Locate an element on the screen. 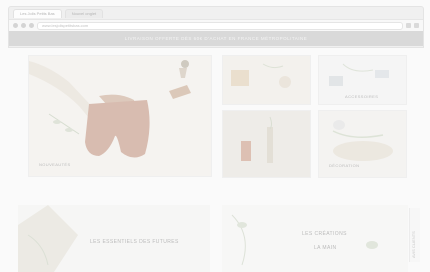 The height and width of the screenshot is (272, 430). tab-active: Les Jolis Petits Bas is located at coordinates (37, 13).